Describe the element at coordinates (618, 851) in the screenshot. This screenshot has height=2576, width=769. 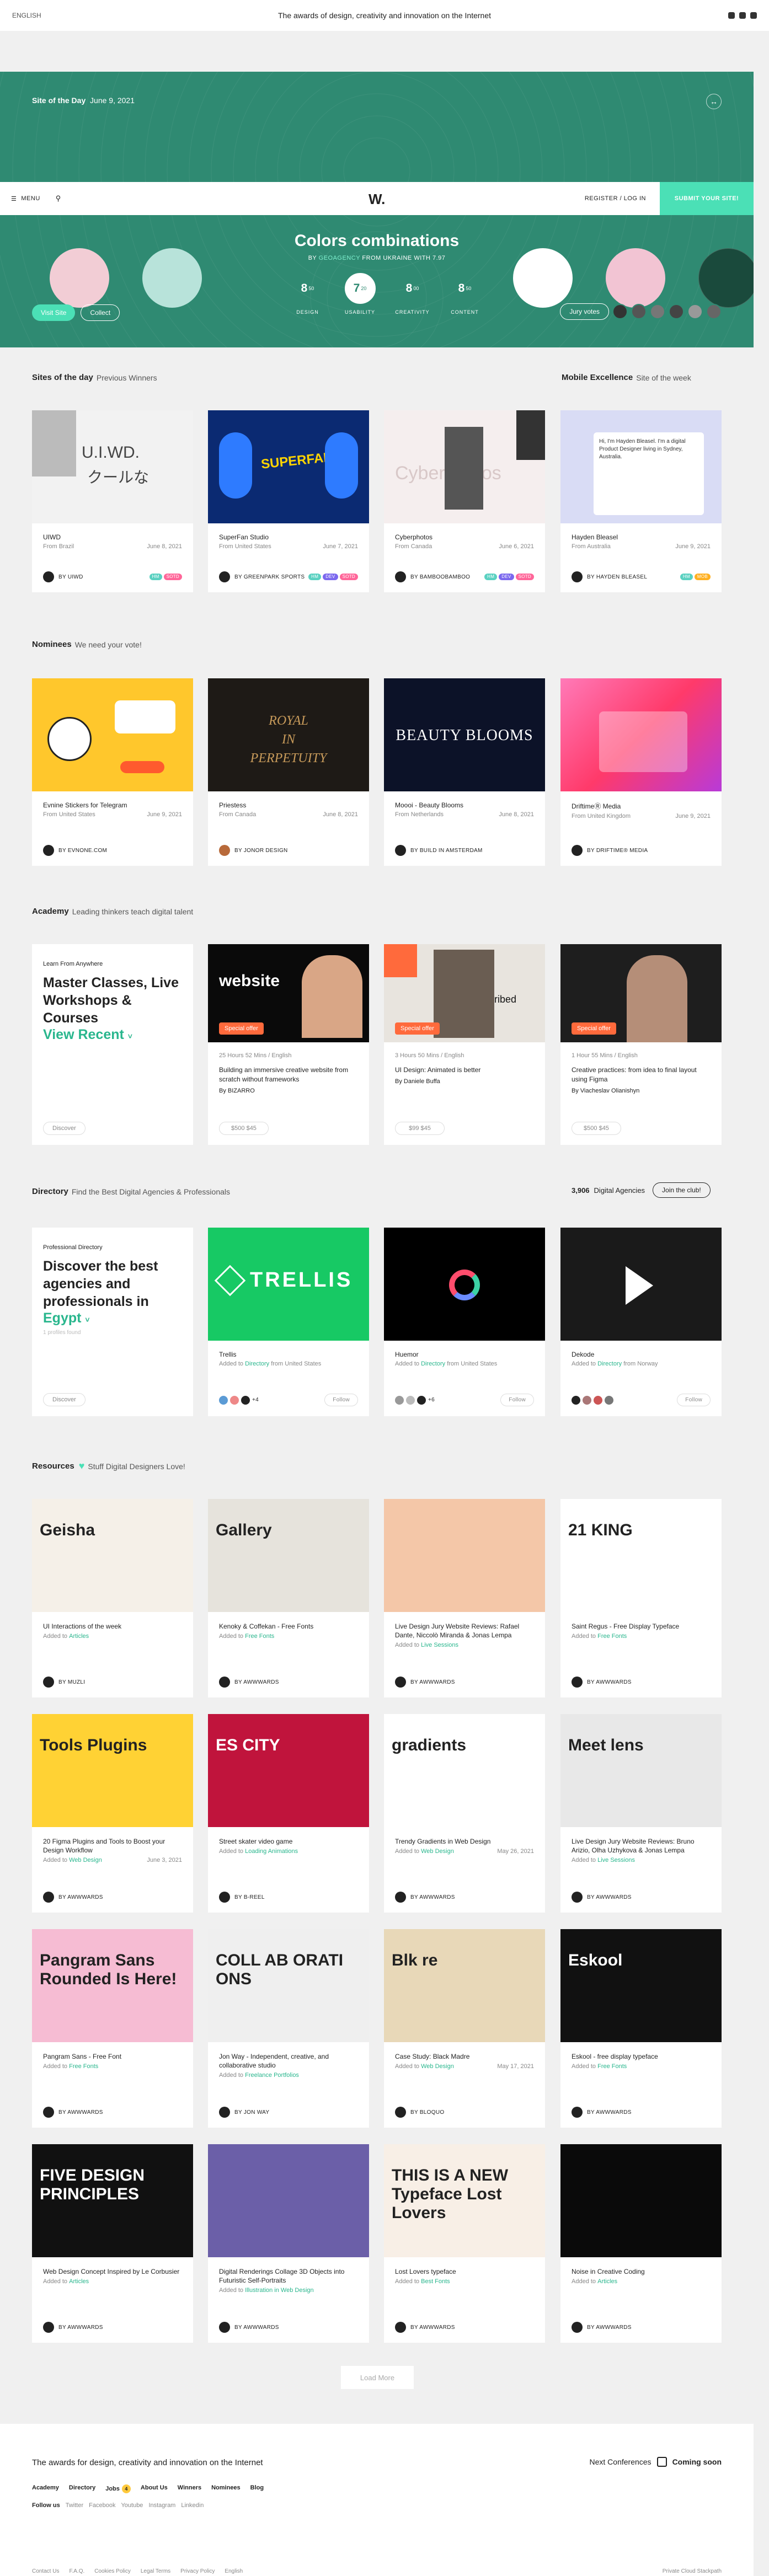
I see `card-author: BY DRIFTIME® MEDIA` at that location.